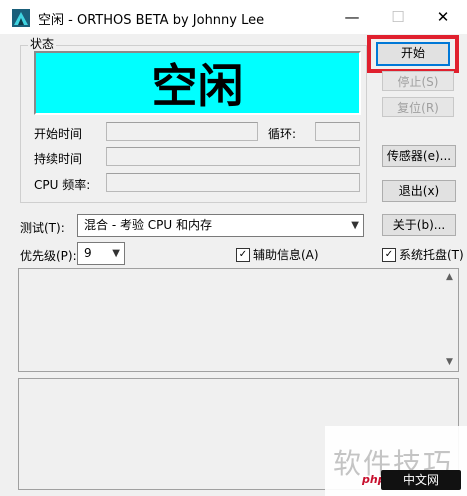  Describe the element at coordinates (148, 225) in the screenshot. I see `test-combo-value: 混合 - 考验 CPU 和内存` at that location.